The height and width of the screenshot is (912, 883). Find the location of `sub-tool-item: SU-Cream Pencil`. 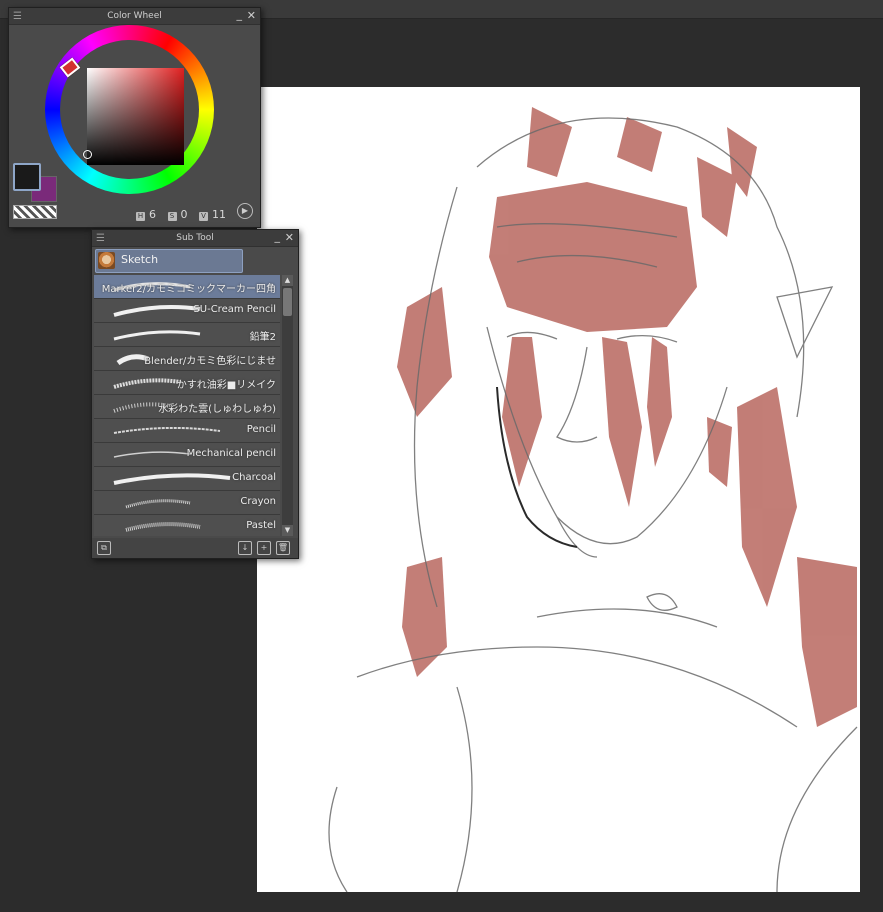

sub-tool-item: SU-Cream Pencil is located at coordinates (187, 311).